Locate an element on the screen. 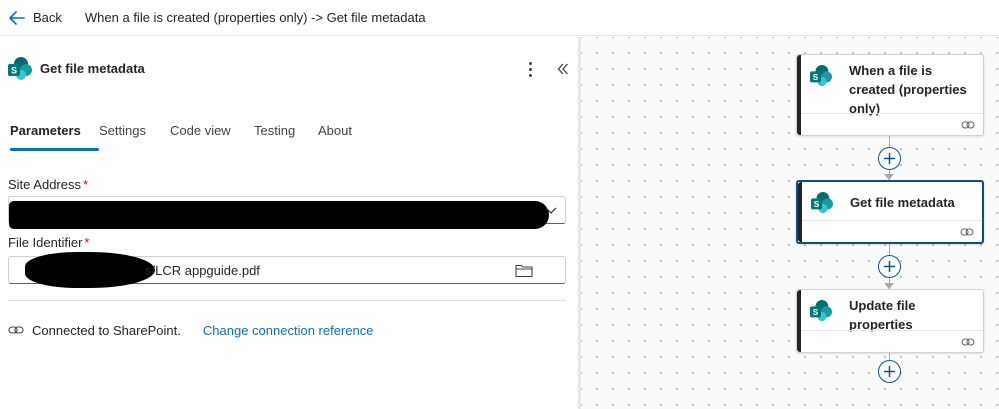 The width and height of the screenshot is (999, 409). tab-code-view: Code view is located at coordinates (212, 137).